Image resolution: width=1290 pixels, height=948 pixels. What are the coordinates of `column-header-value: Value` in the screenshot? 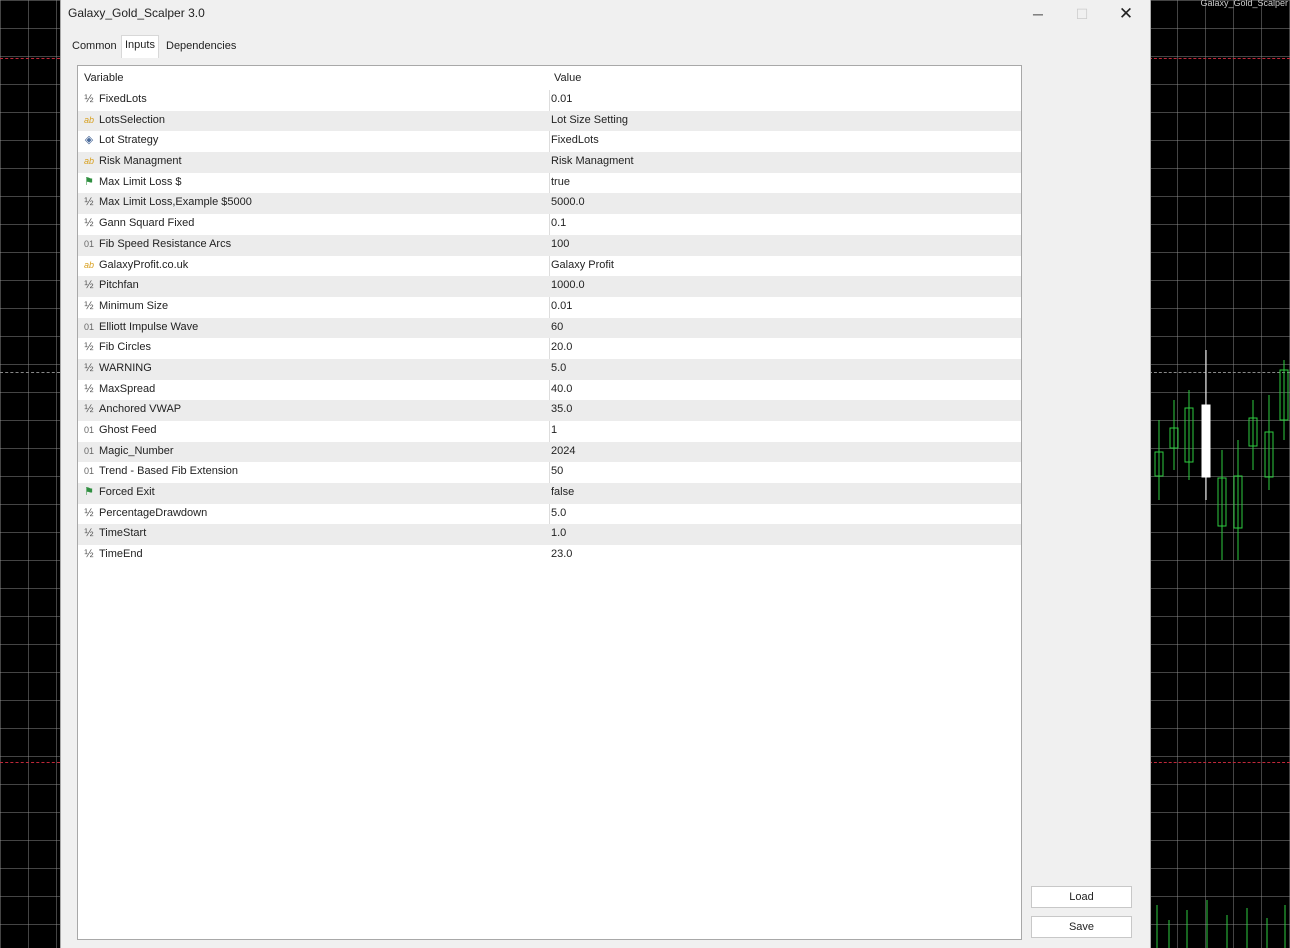 It's located at (567, 78).